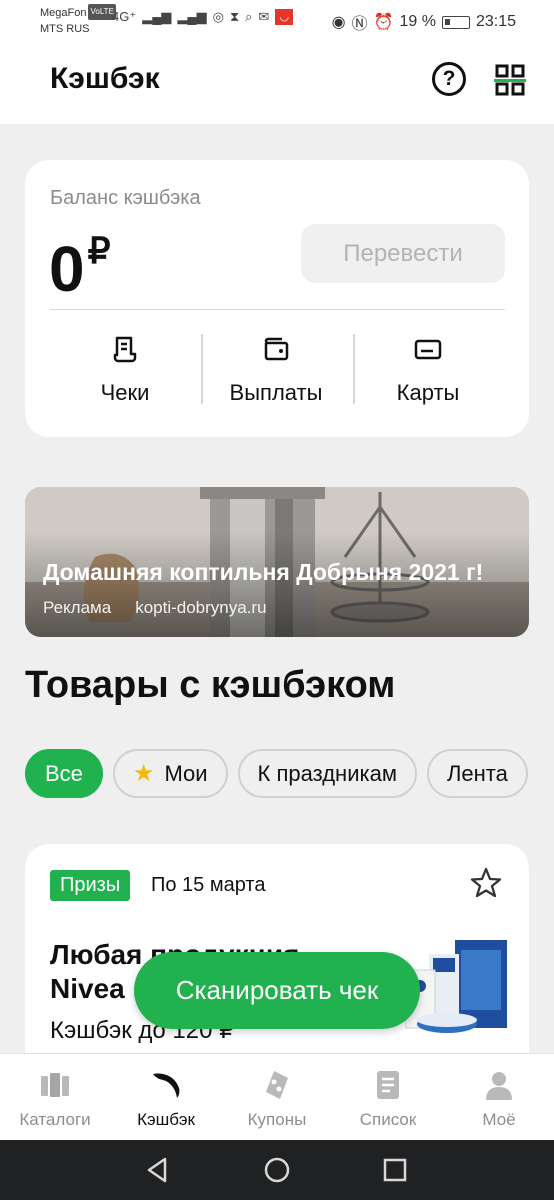 The height and width of the screenshot is (1200, 554). What do you see at coordinates (383, 22) in the screenshot?
I see `alarm-icon: ⏰` at bounding box center [383, 22].